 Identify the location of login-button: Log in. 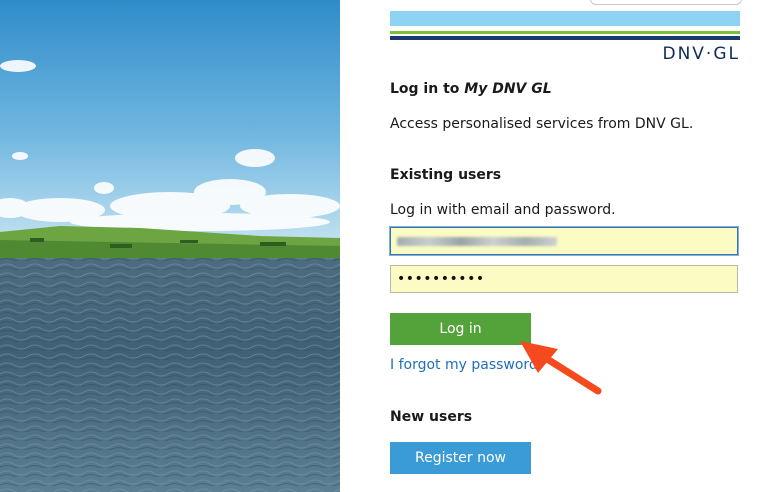
(460, 329).